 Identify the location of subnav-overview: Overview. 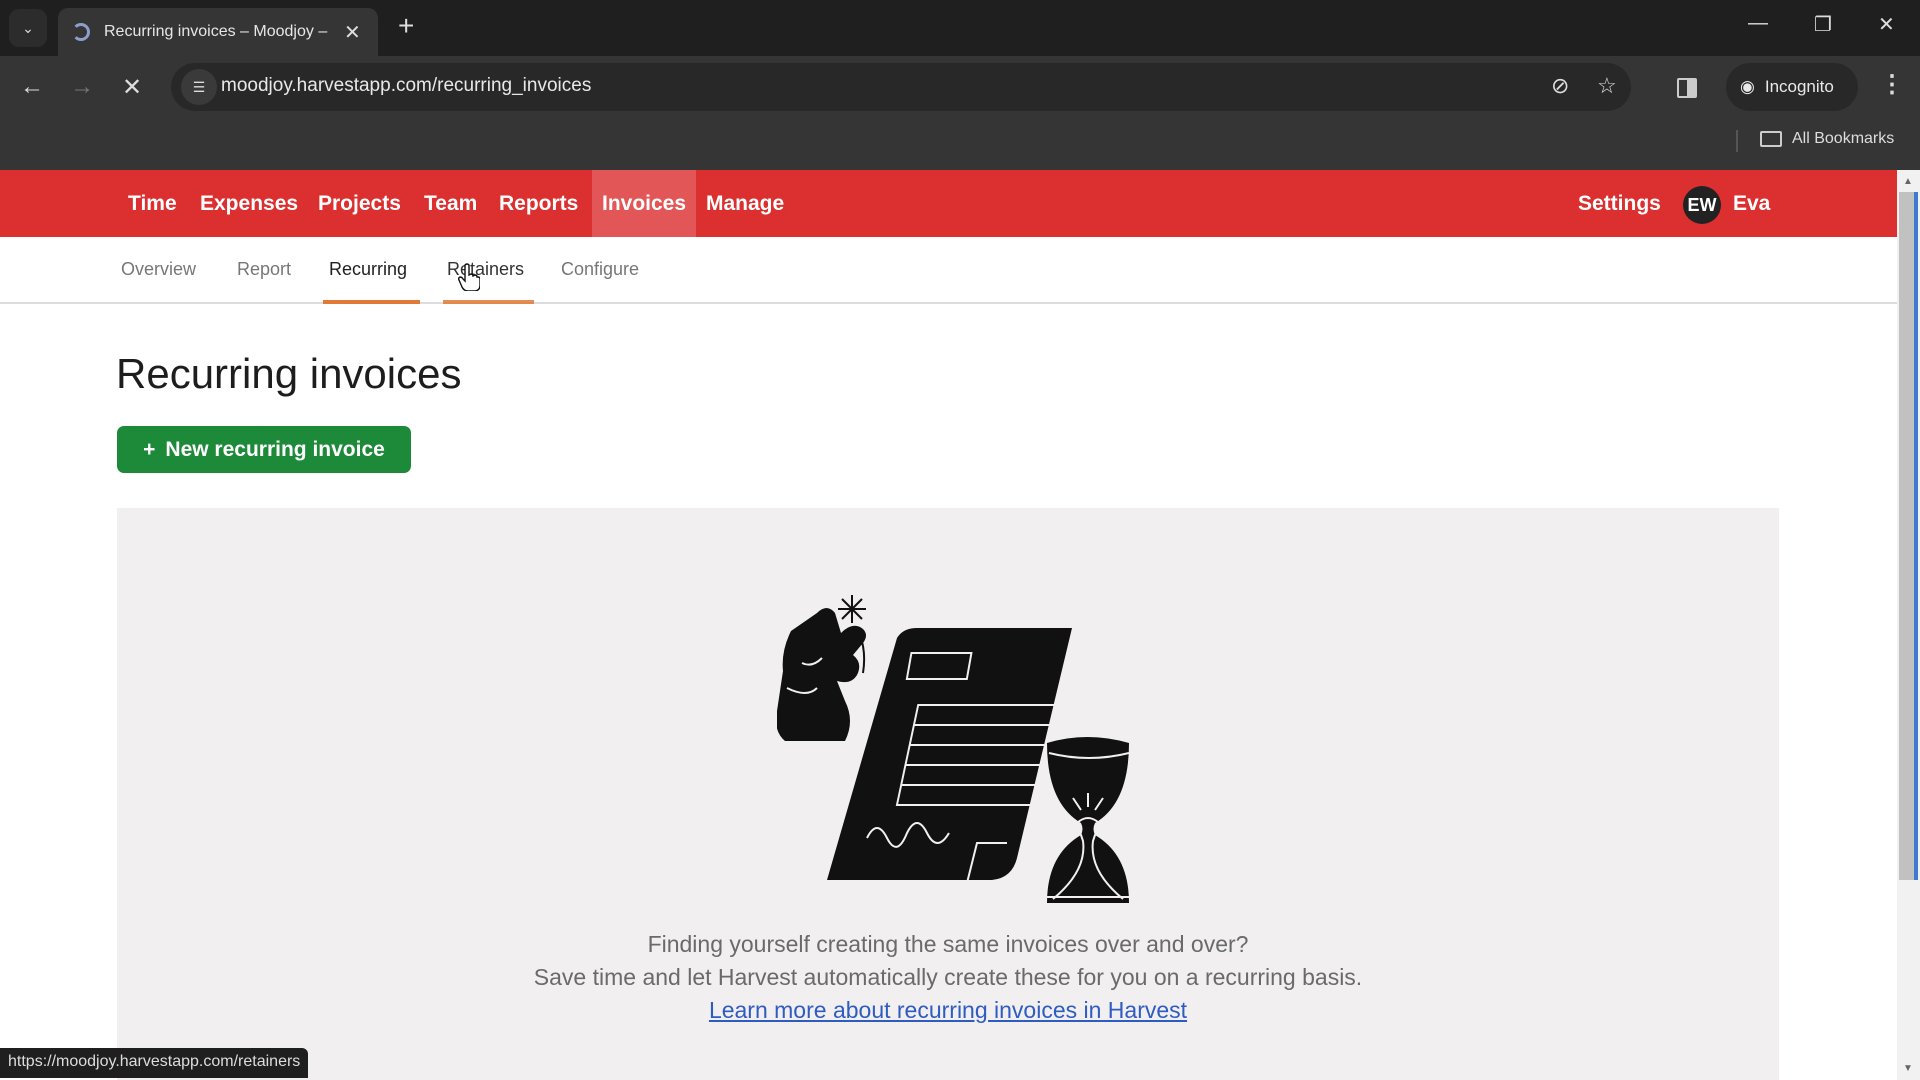
(158, 269).